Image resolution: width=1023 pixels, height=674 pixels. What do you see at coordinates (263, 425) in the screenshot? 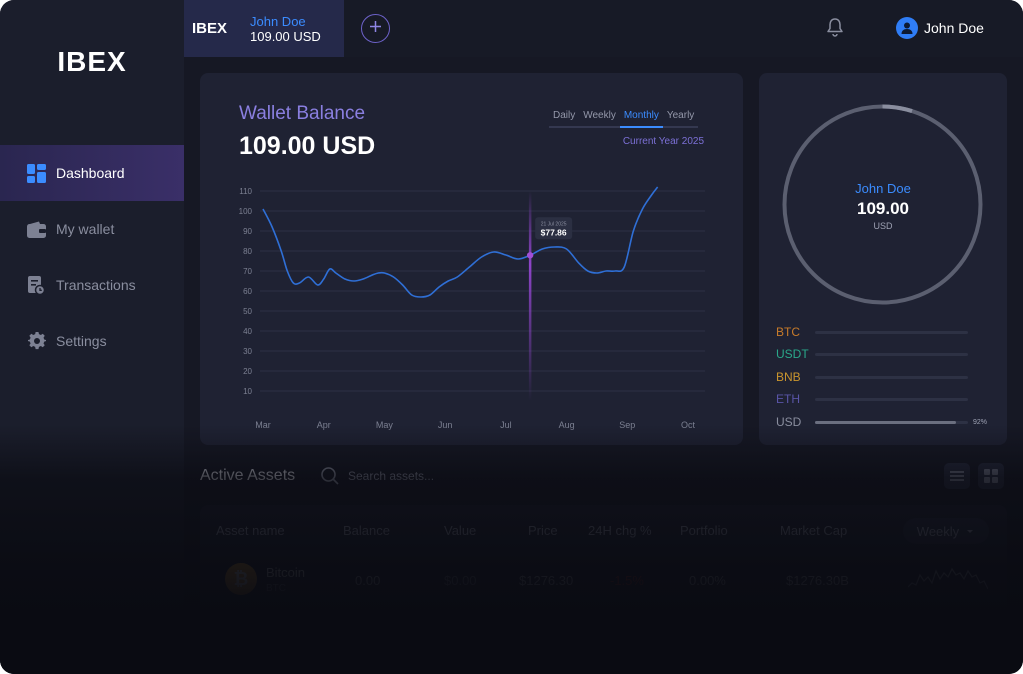
I see `x-tick-label: Mar` at bounding box center [263, 425].